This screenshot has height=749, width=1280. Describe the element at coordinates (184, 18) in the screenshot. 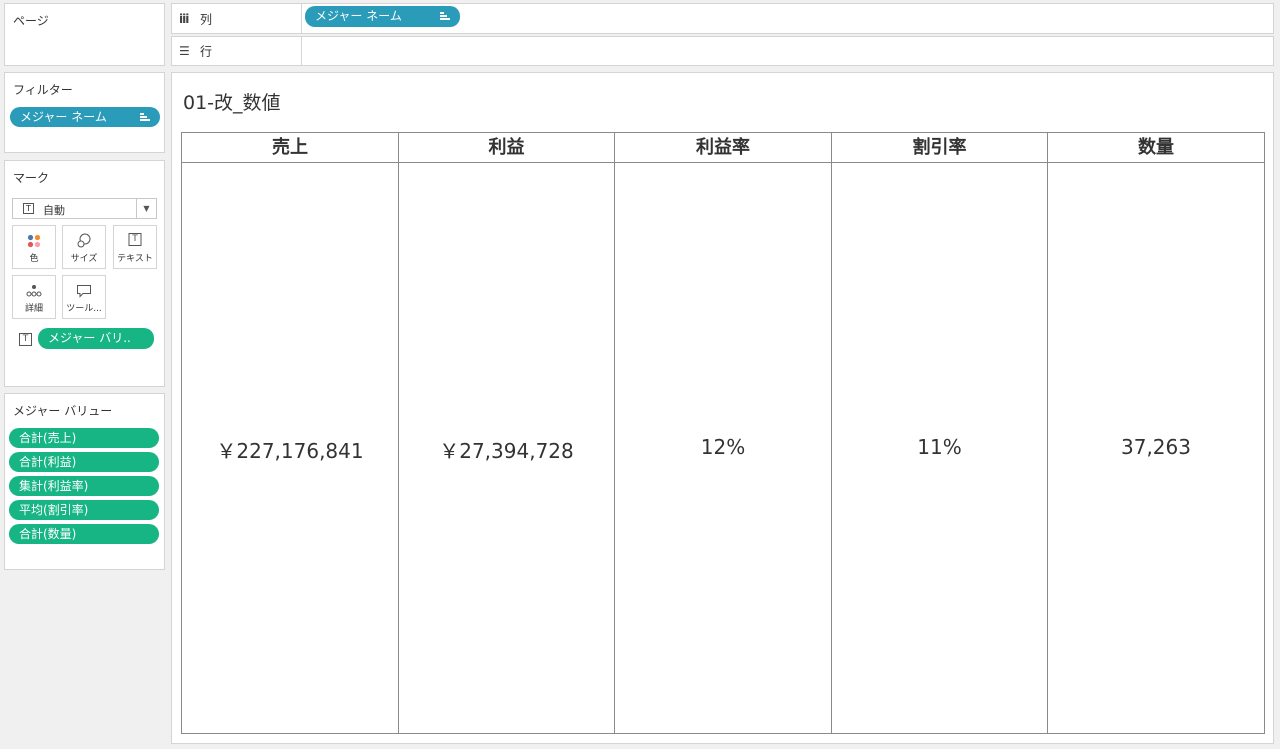

I see `columns-icon: iii` at that location.